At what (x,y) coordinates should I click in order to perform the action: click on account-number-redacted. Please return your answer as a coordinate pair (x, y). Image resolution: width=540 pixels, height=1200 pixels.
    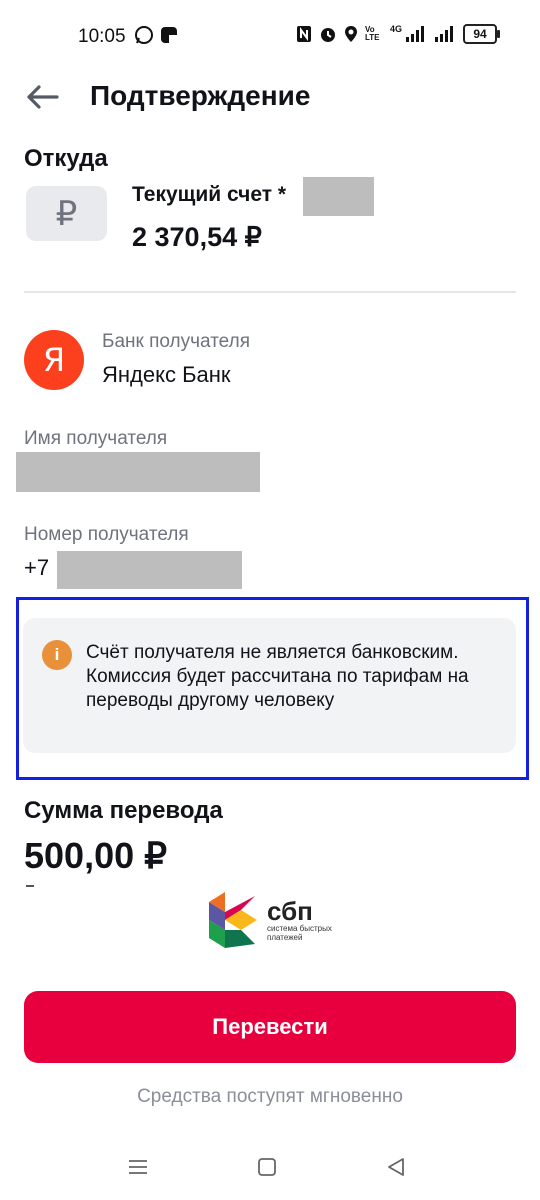
    Looking at the image, I should click on (338, 196).